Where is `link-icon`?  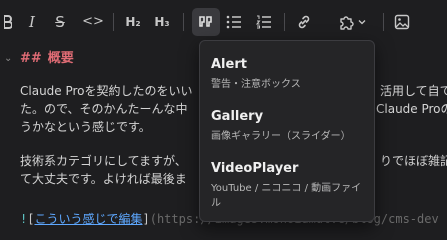
link-icon is located at coordinates (304, 22).